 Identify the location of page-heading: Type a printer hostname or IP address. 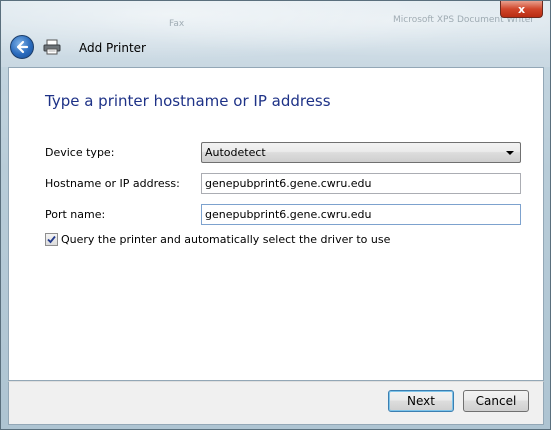
(188, 101).